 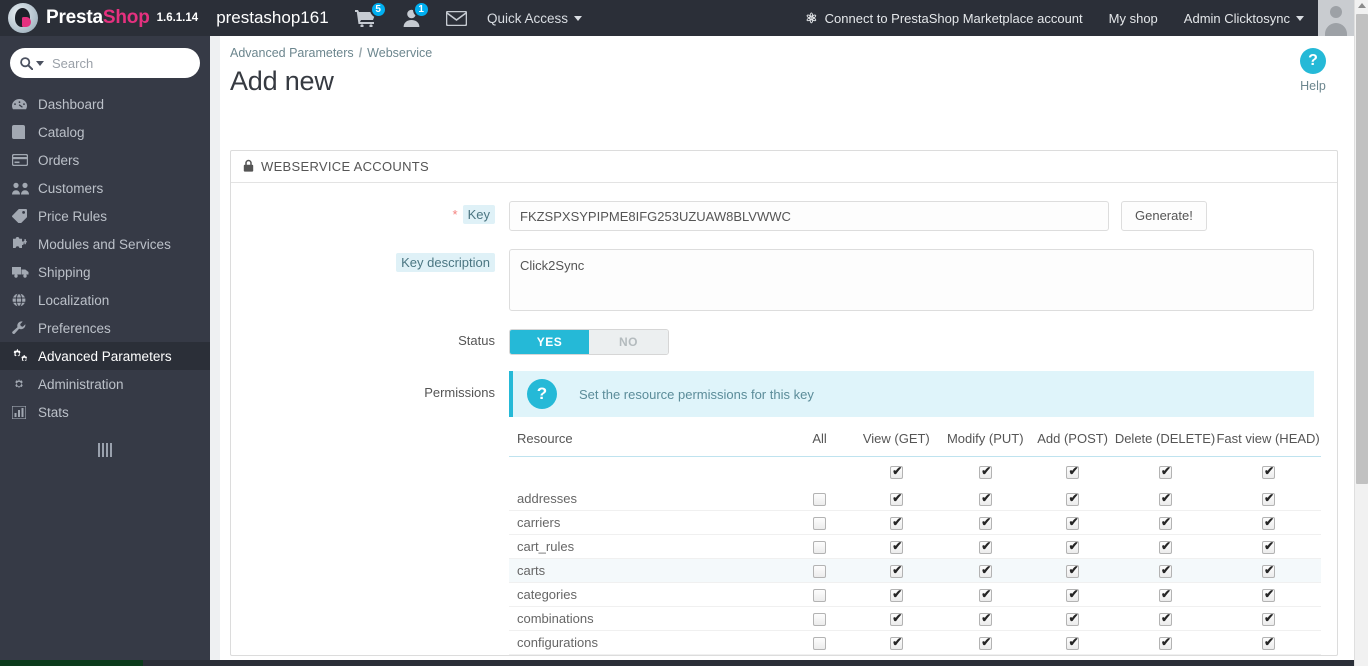 I want to click on checkbox-configurations-delete, so click(x=1165, y=643).